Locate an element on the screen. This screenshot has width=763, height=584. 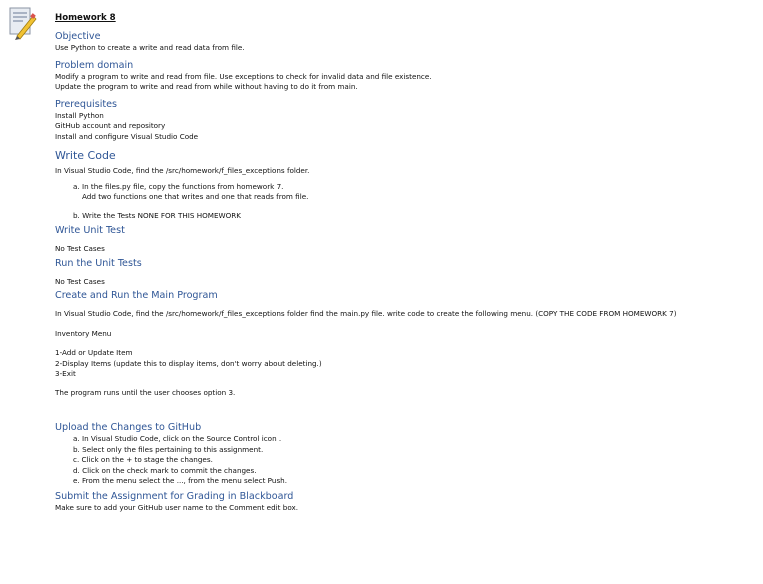
write-unit-test-heading: Write Unit Test is located at coordinates (90, 230).